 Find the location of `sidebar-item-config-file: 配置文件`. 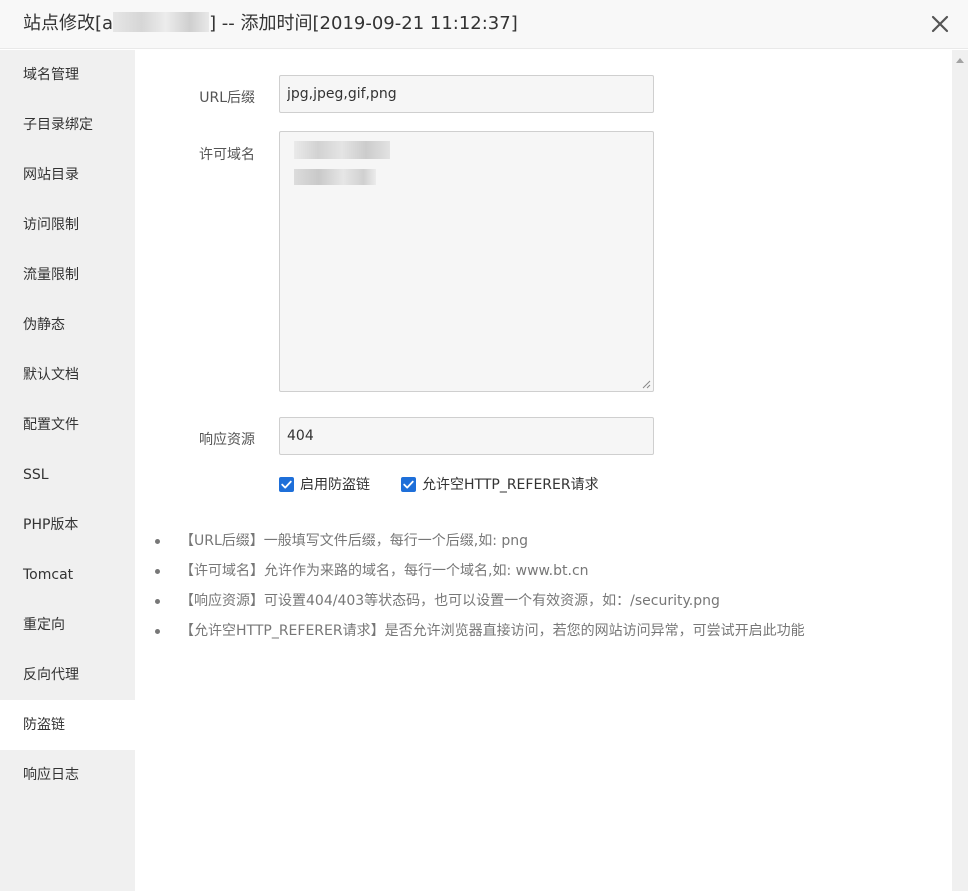

sidebar-item-config-file: 配置文件 is located at coordinates (67, 425).